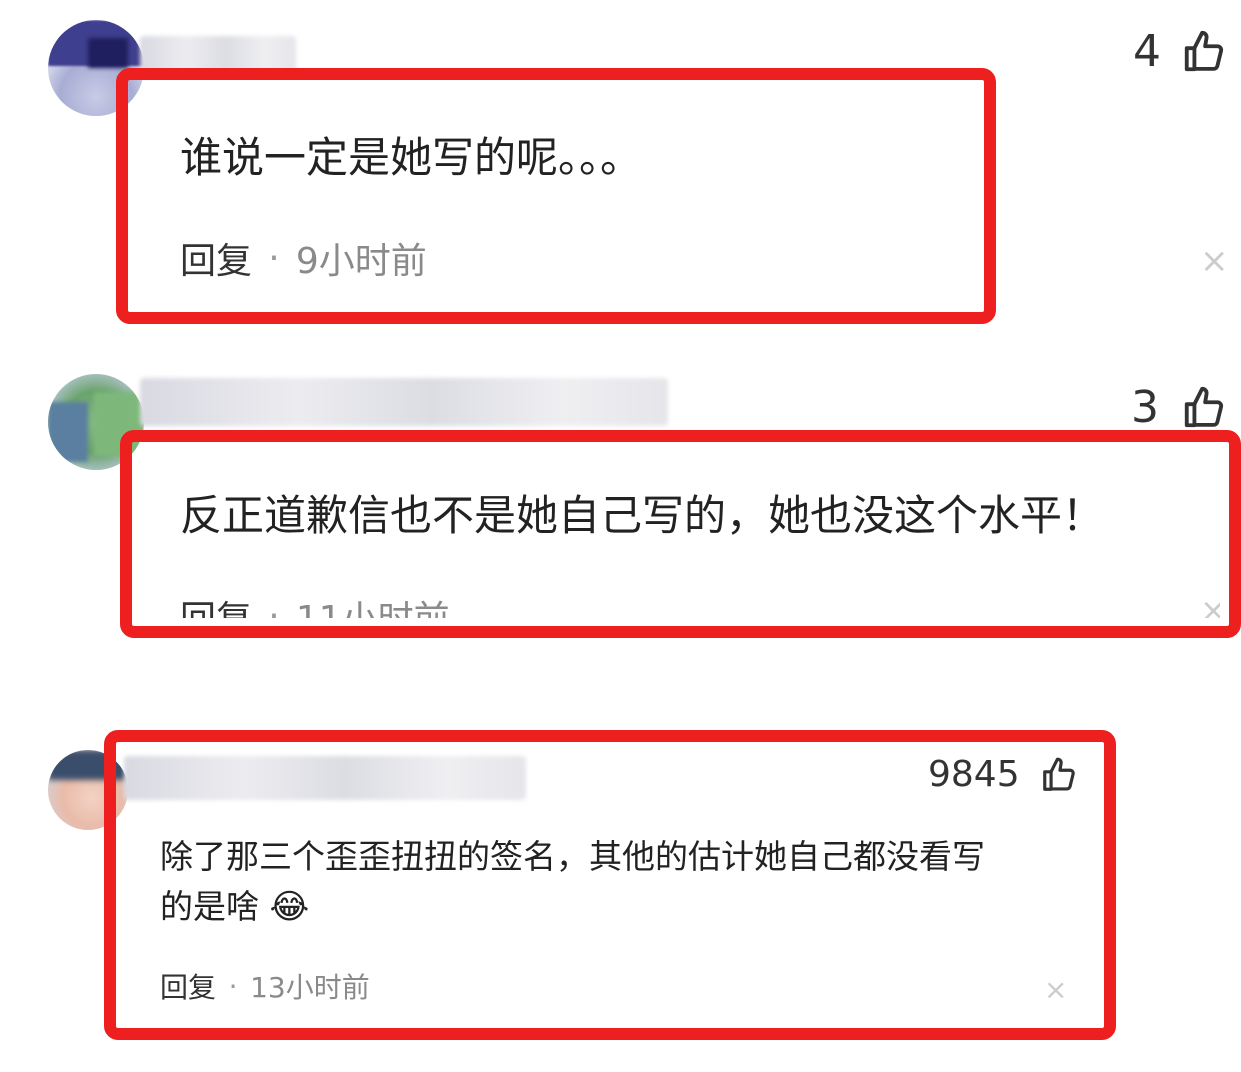  I want to click on comment-time: 13小时前, so click(310, 987).